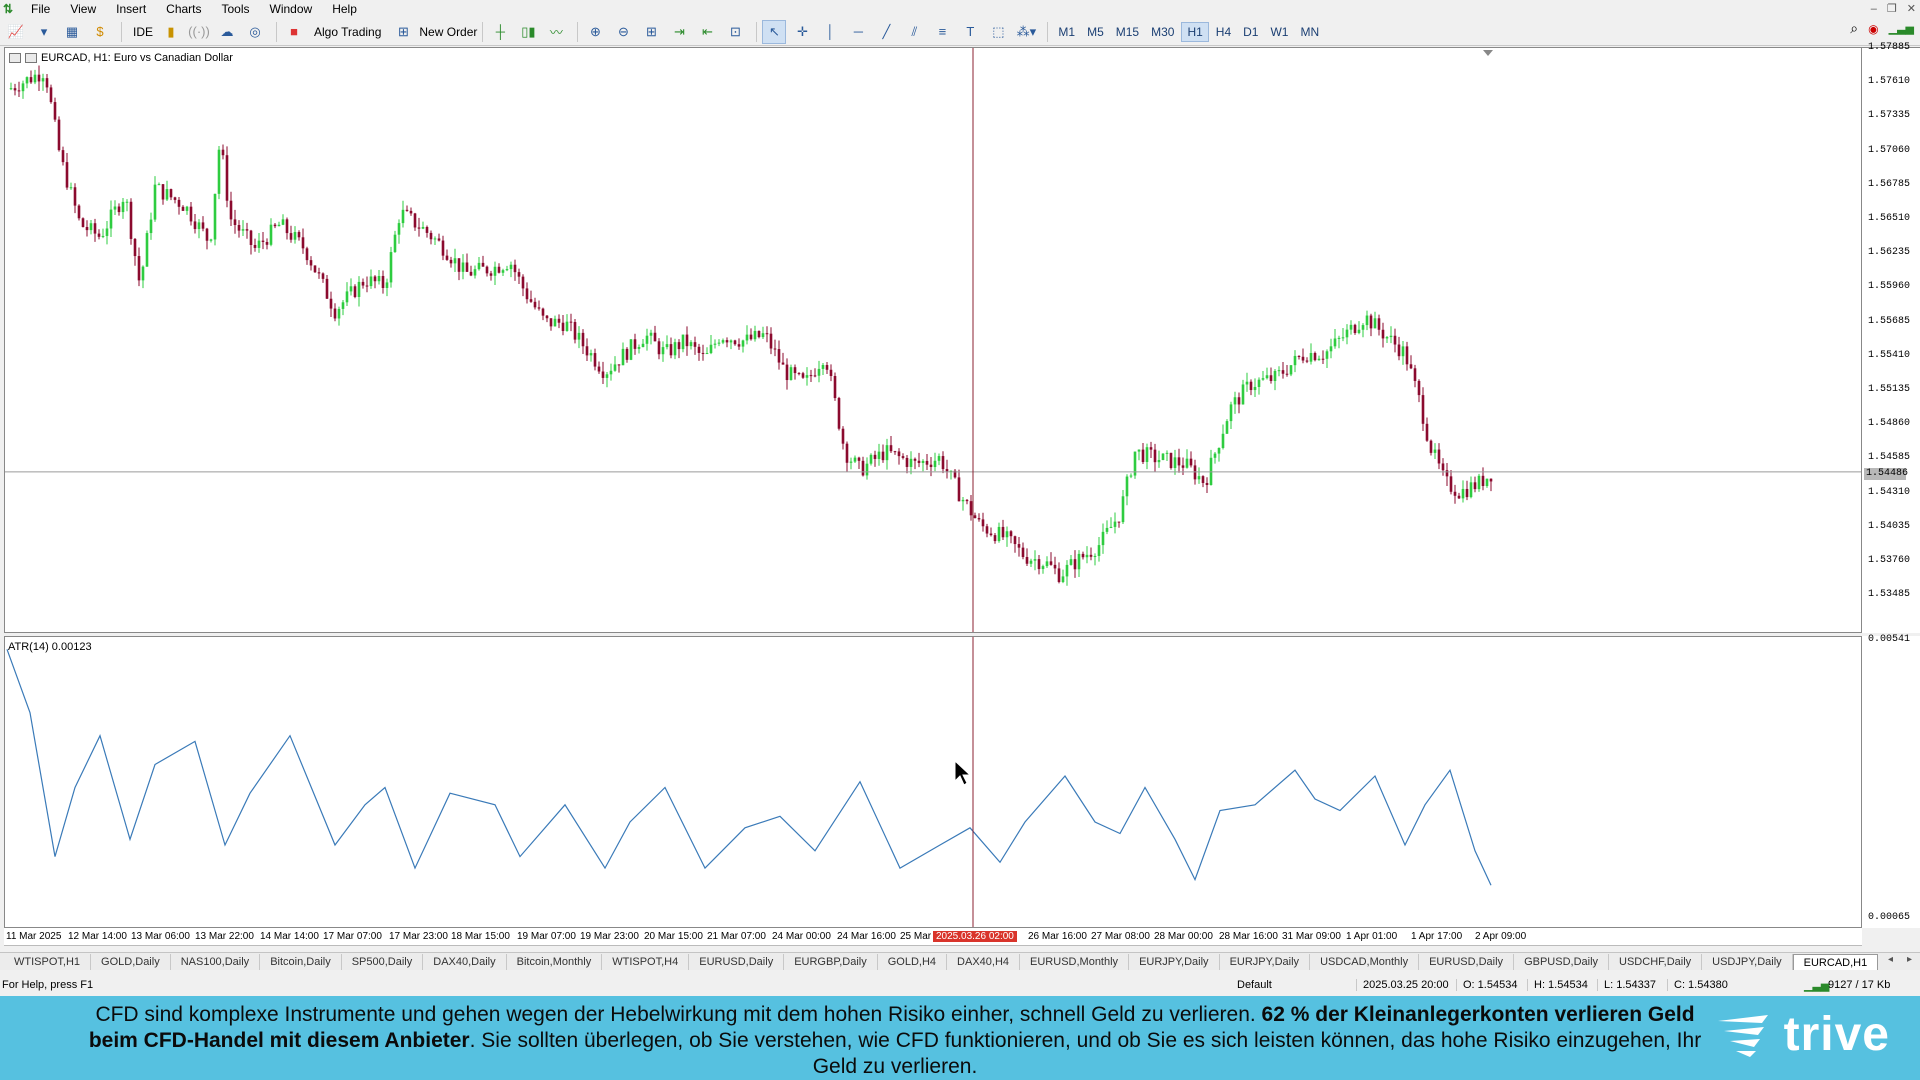 Image resolution: width=1920 pixels, height=1080 pixels. I want to click on timeframe-mn: MN, so click(1309, 32).